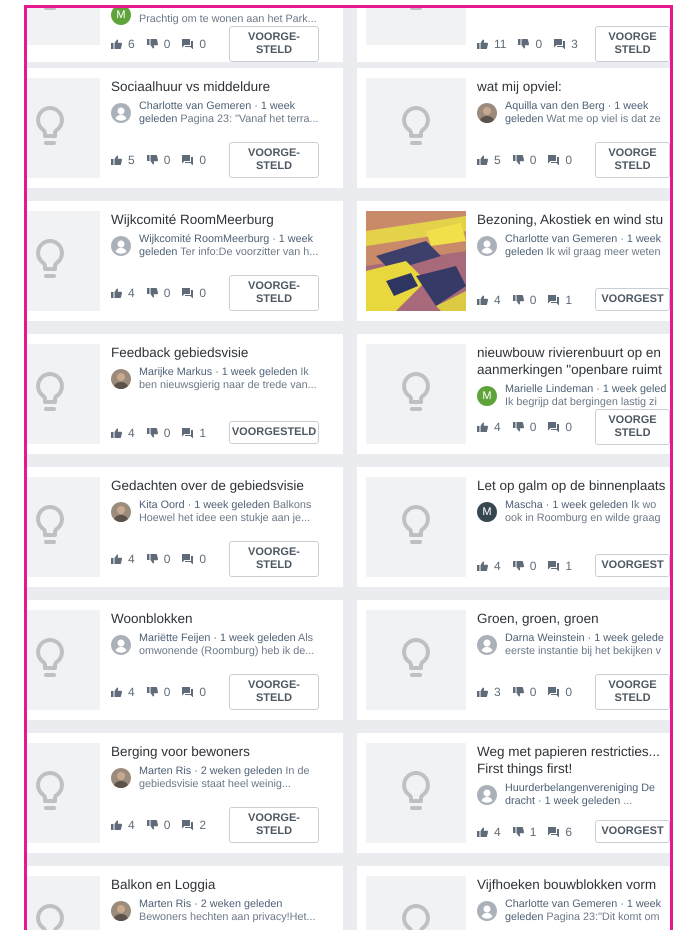 The image size is (680, 930). What do you see at coordinates (185, 793) in the screenshot?
I see `idea-card: Berging voor bewoners Marten Ris · 2 weken geleden In de gebiedsvisie staat heel weinig... 4 0 2 VOORGE-STELD` at bounding box center [185, 793].